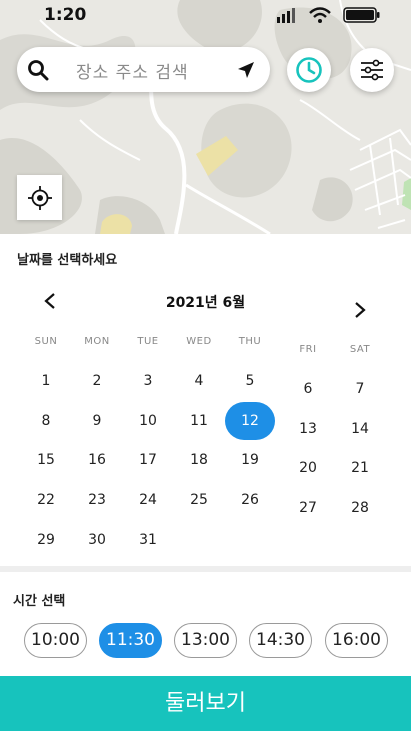 This screenshot has height=731, width=411. Describe the element at coordinates (38, 70) in the screenshot. I see `search-icon` at that location.